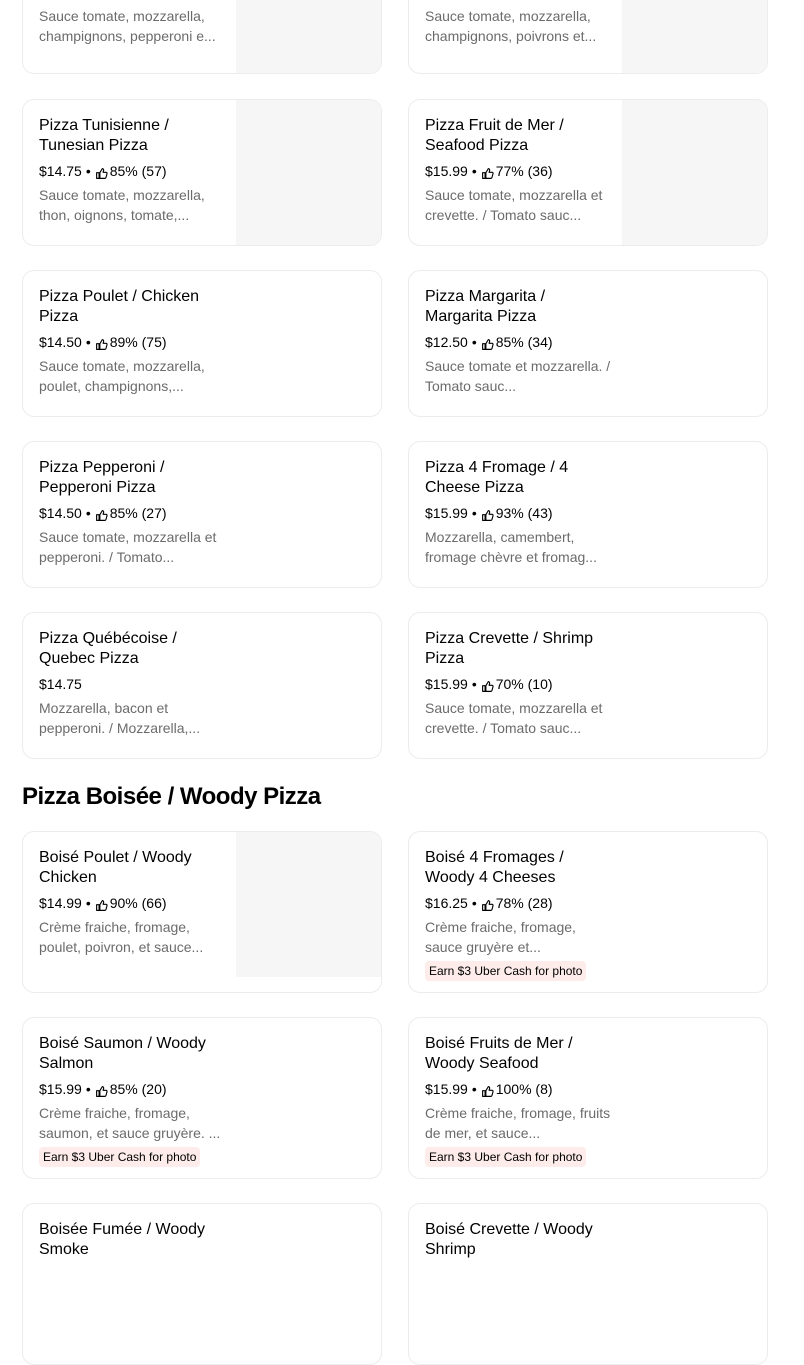  I want to click on menu-item-rating: 85% (20), so click(138, 1089).